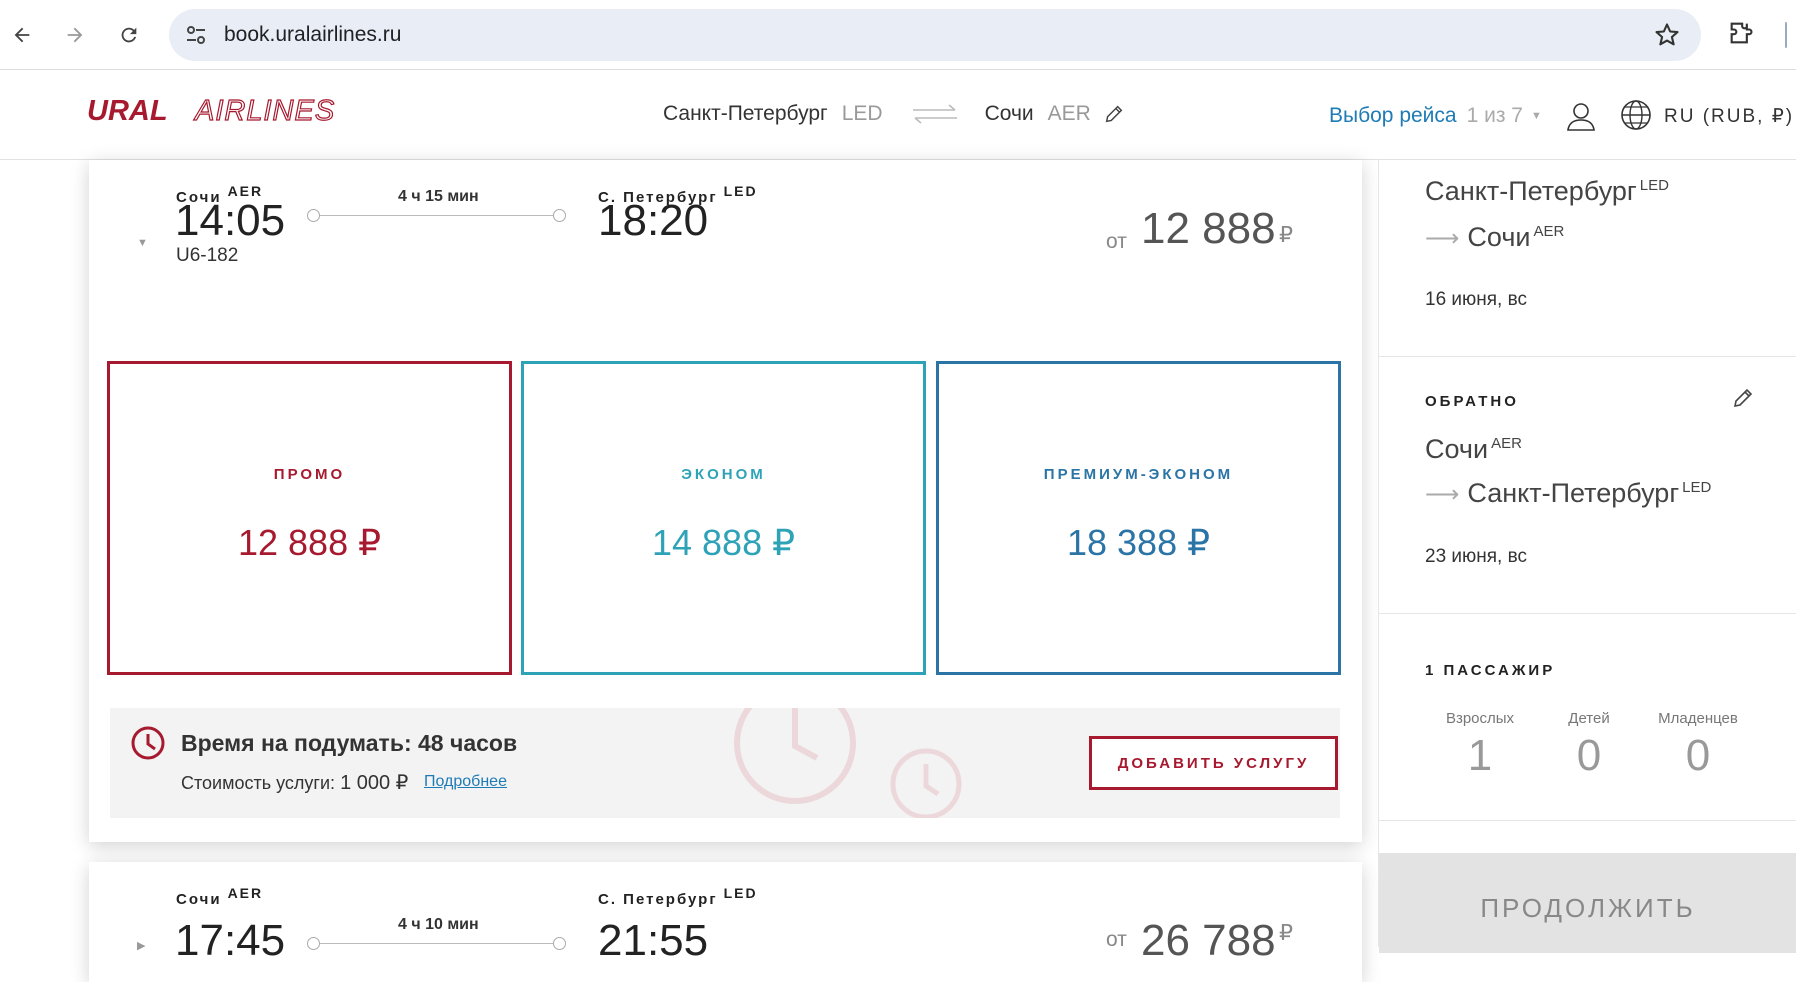 The height and width of the screenshot is (982, 1796). Describe the element at coordinates (1531, 191) in the screenshot. I see `outbound-from-city: Санкт-Петербург` at that location.